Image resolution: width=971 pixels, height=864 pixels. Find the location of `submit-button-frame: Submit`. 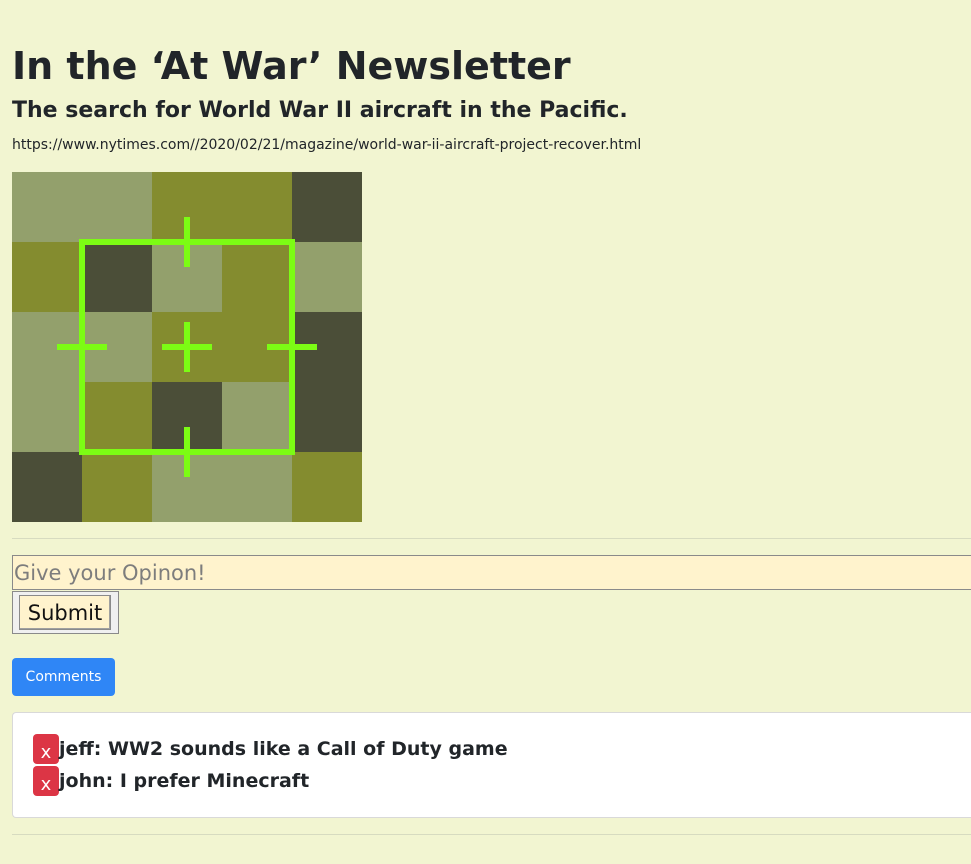

submit-button-frame: Submit is located at coordinates (65, 612).